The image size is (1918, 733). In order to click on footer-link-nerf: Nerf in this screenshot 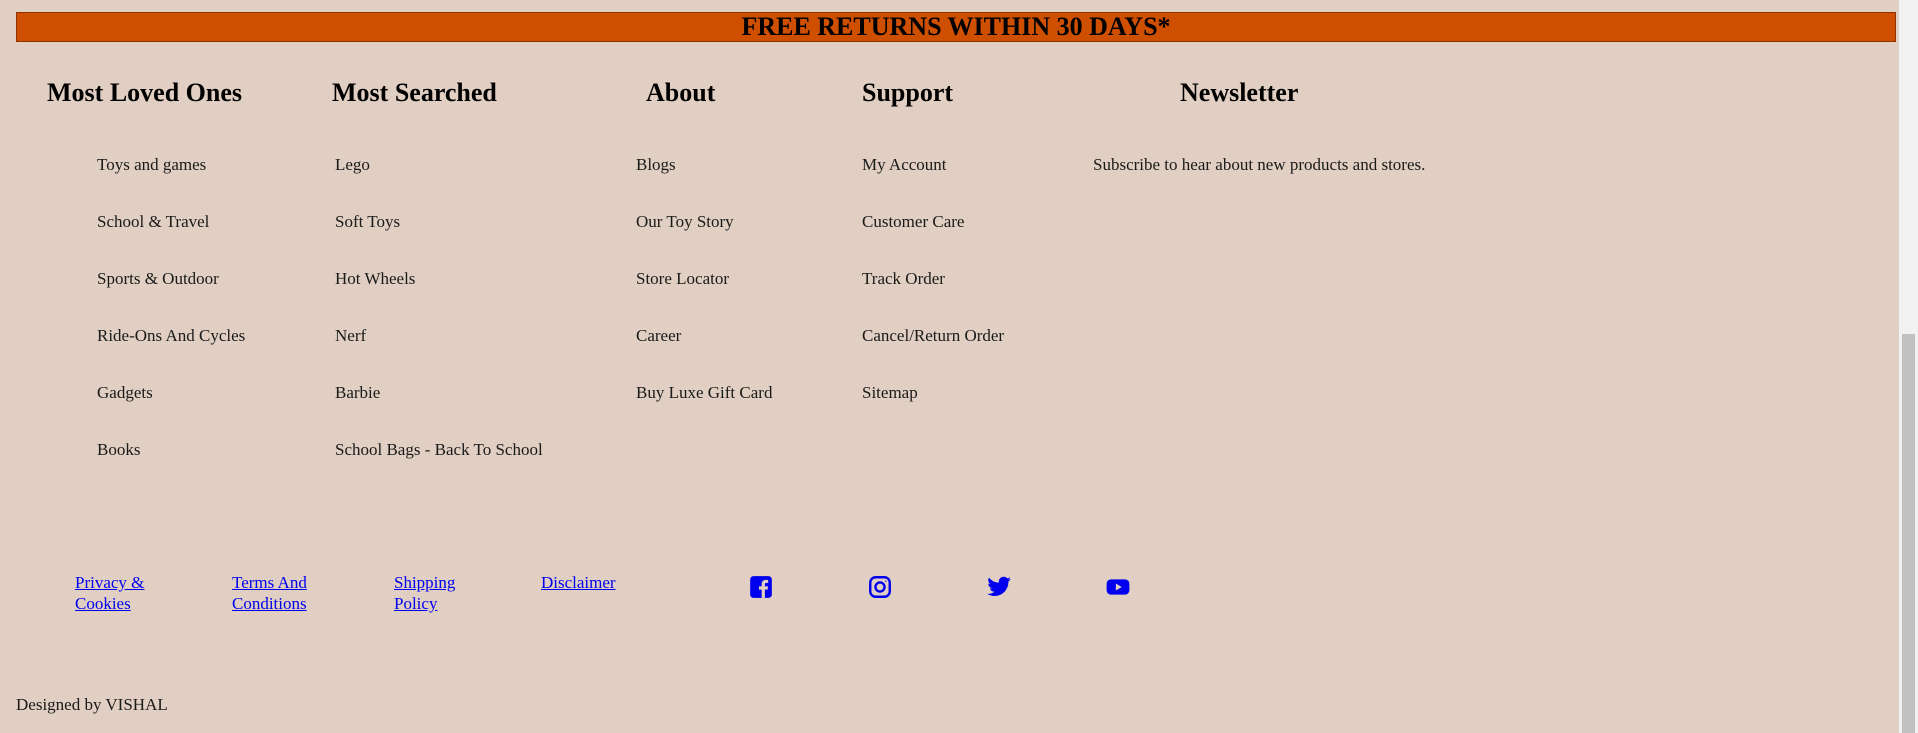, I will do `click(439, 351)`.